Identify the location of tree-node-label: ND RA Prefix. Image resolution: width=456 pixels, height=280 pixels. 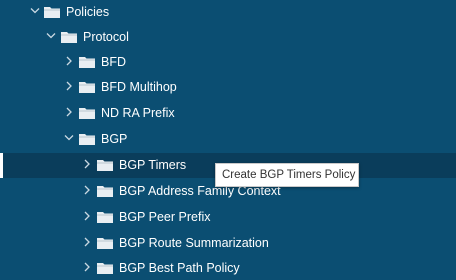
(138, 113).